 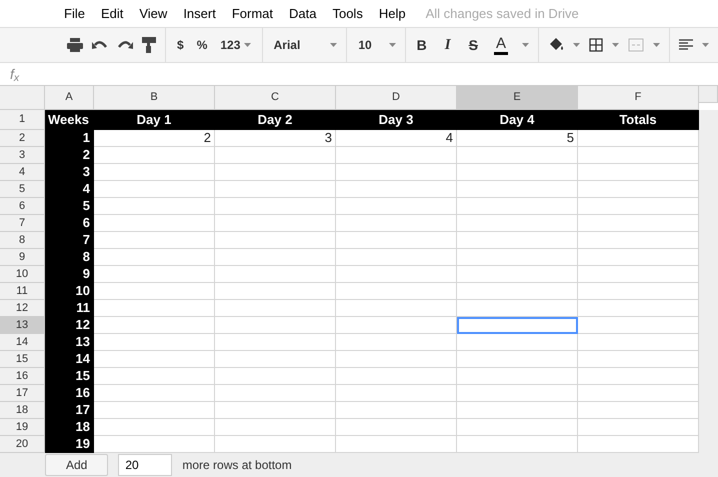 I want to click on row-header: 15, so click(x=22, y=359).